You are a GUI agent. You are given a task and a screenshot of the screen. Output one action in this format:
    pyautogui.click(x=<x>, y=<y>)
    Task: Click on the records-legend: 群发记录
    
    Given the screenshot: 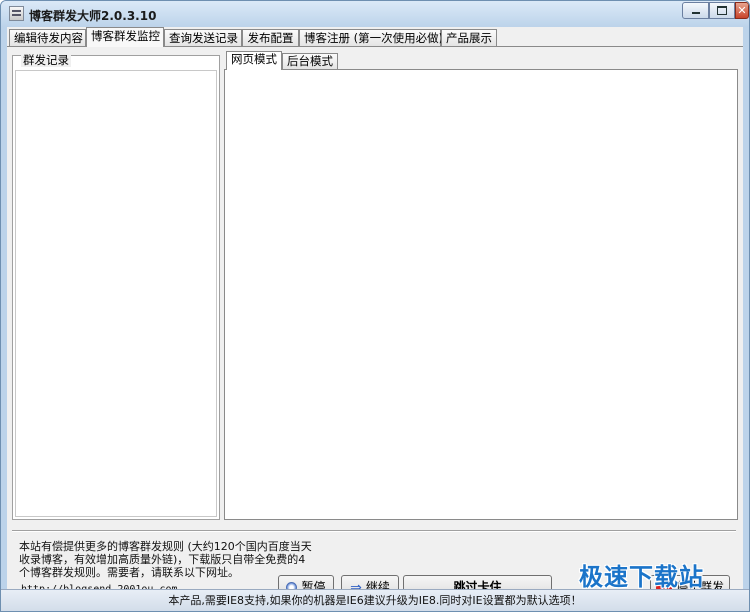 What is the action you would take?
    pyautogui.click(x=46, y=60)
    